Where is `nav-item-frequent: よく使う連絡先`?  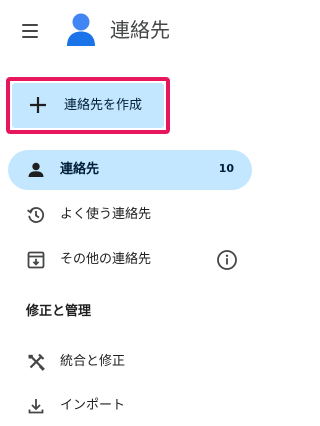
nav-item-frequent: よく使う連絡先 is located at coordinates (130, 215).